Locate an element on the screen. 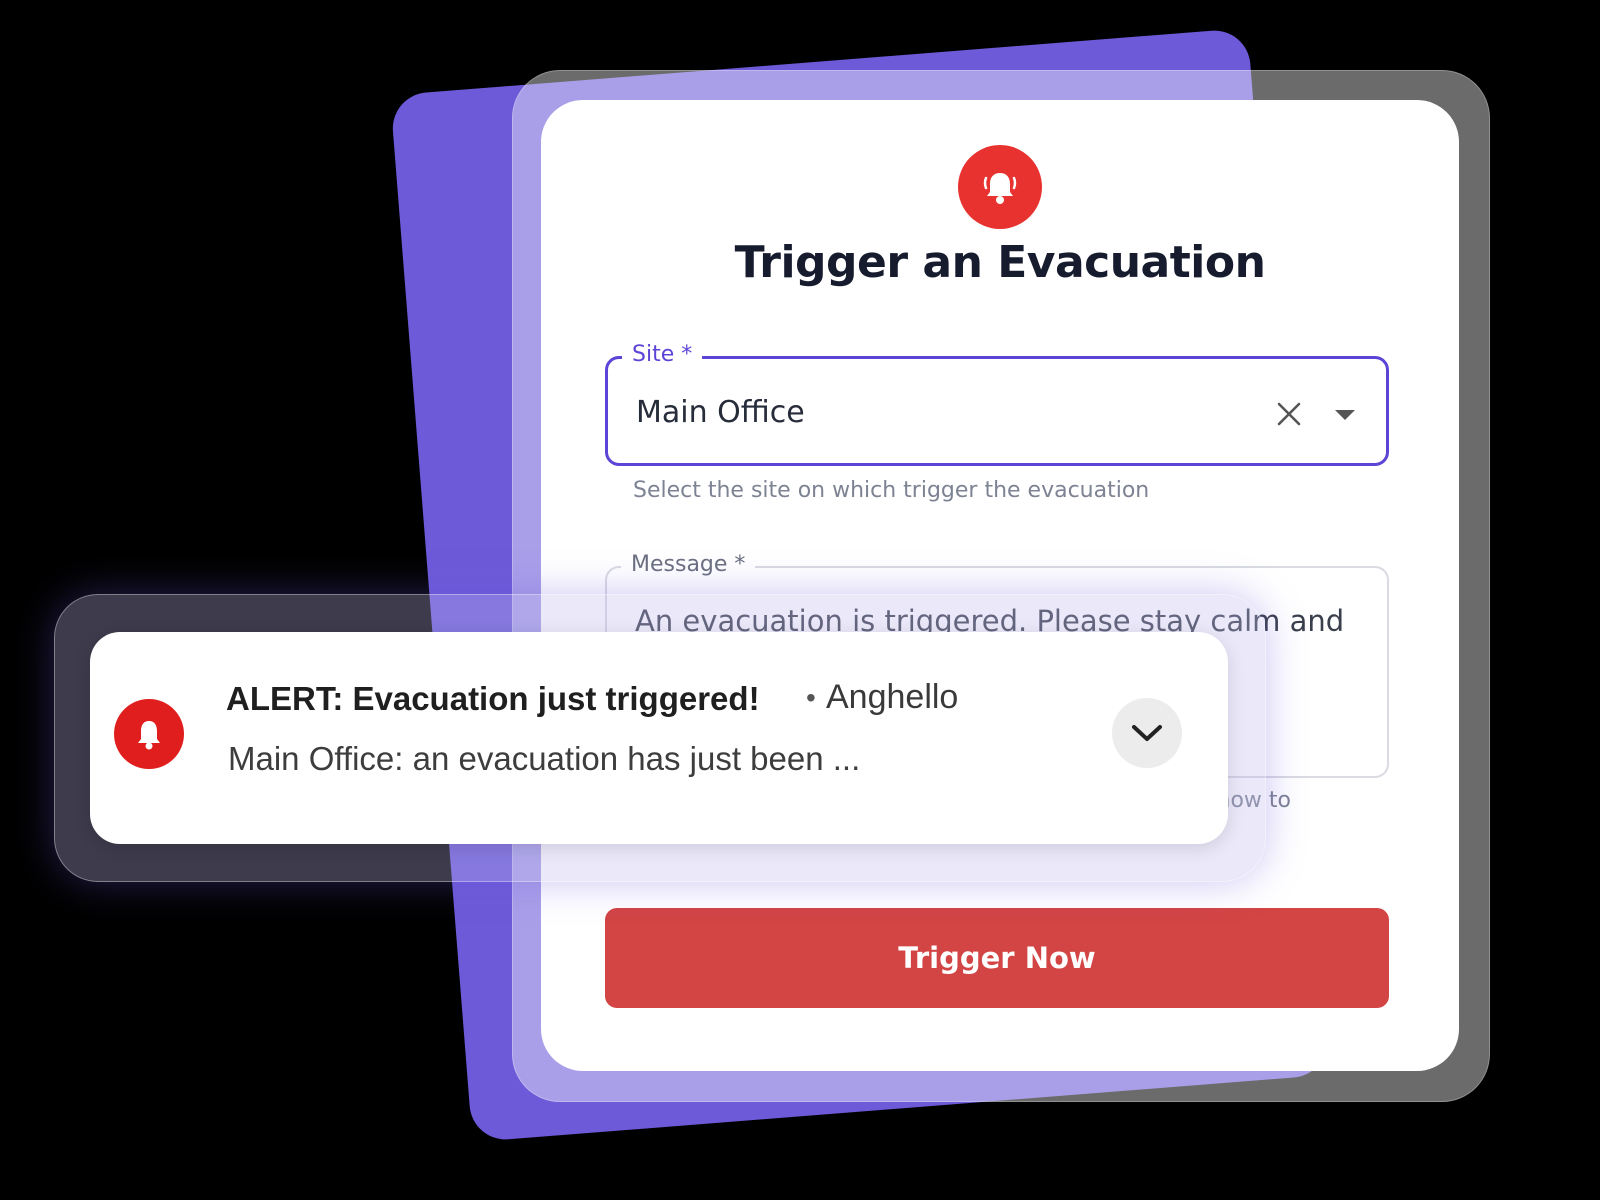 This screenshot has width=1600, height=1200. notification-bell is located at coordinates (149, 734).